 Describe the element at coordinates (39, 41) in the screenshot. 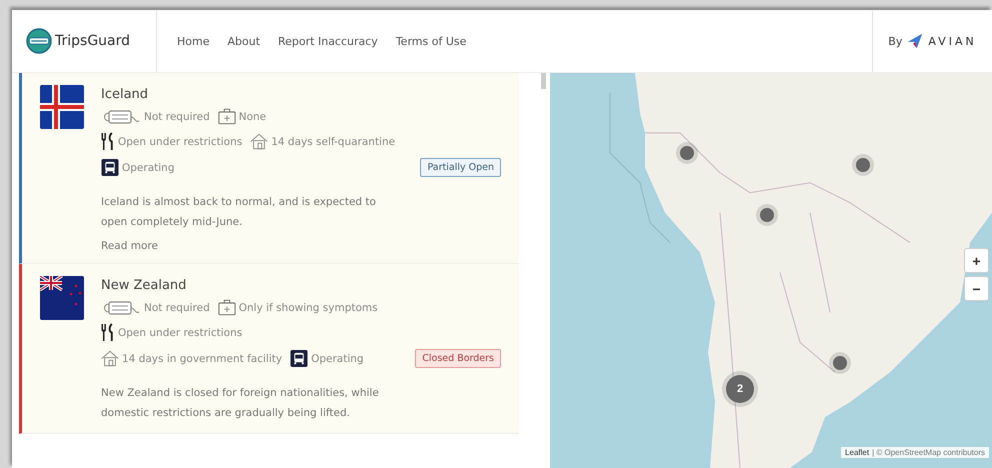

I see `globe-logo-icon` at that location.